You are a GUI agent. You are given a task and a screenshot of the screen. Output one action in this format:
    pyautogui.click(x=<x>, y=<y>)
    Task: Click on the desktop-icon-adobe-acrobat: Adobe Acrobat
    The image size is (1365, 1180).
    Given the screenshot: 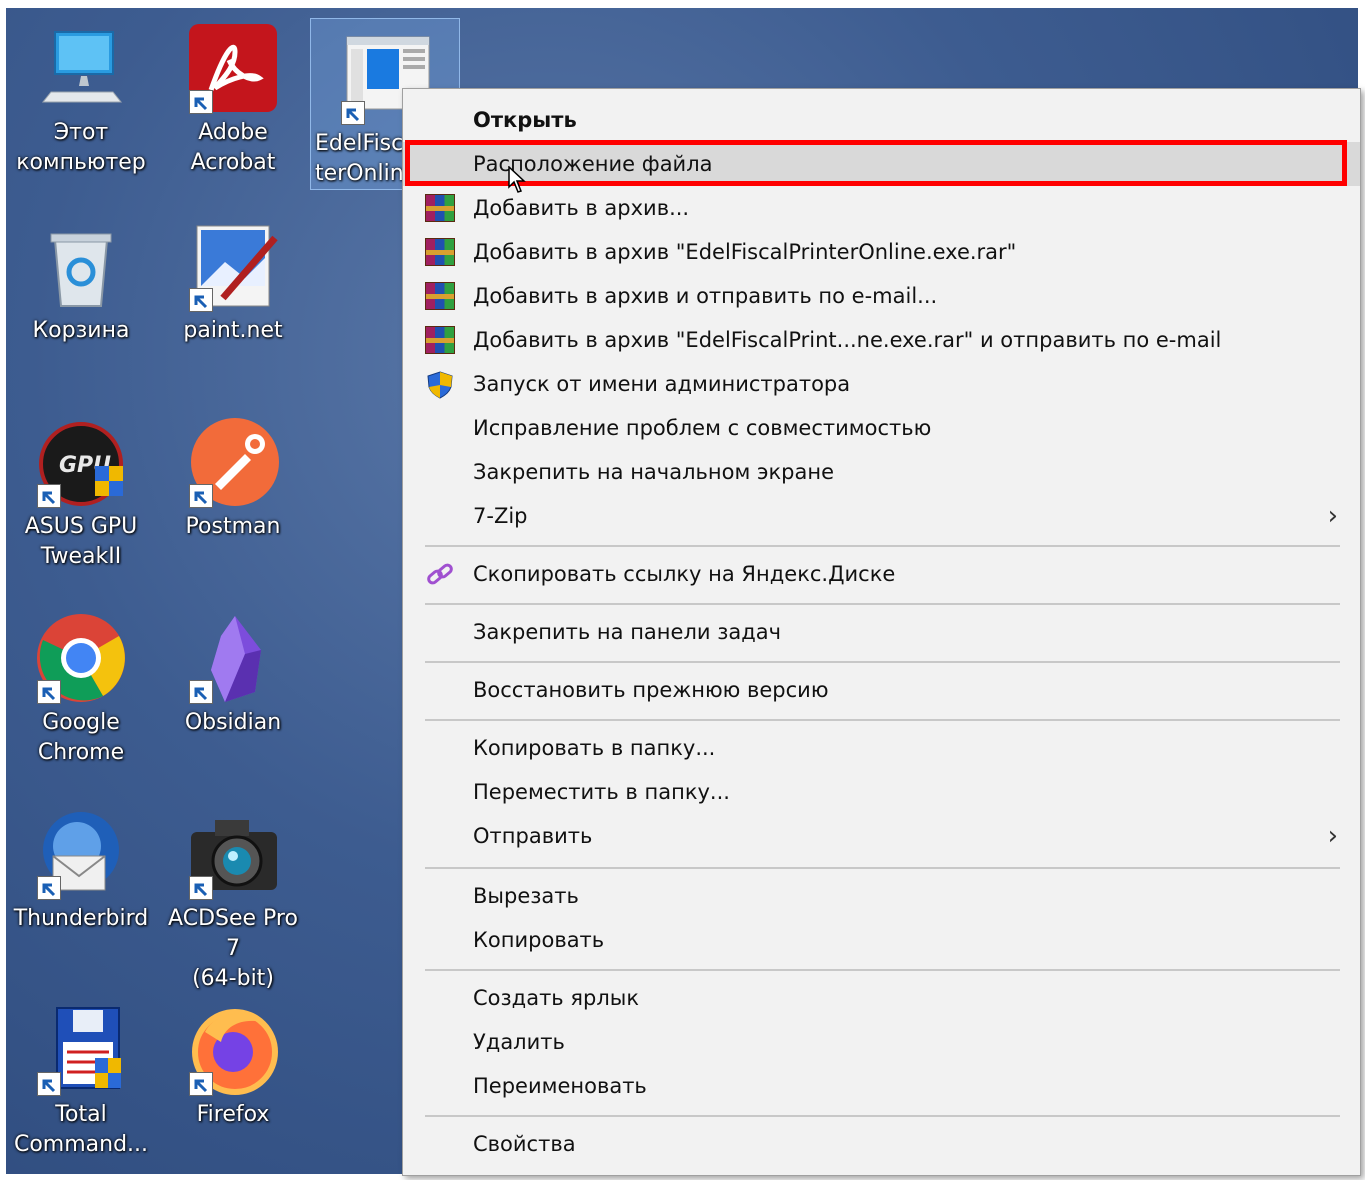 What is the action you would take?
    pyautogui.click(x=233, y=99)
    